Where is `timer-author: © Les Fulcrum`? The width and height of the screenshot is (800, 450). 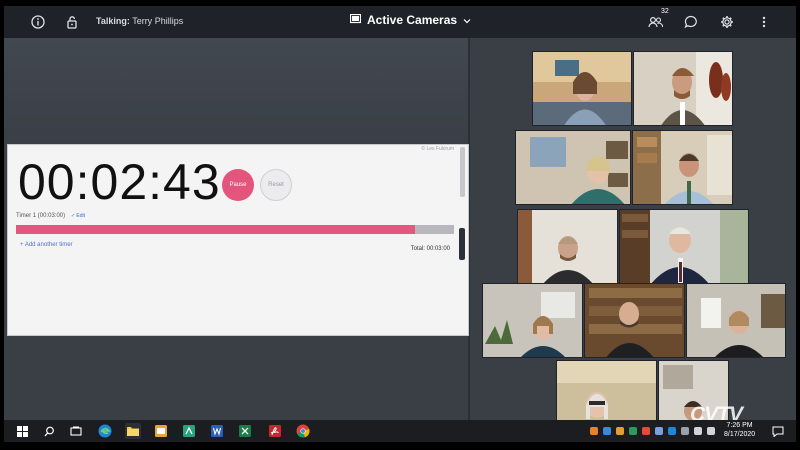
timer-author: © Les Fulcrum is located at coordinates (437, 149).